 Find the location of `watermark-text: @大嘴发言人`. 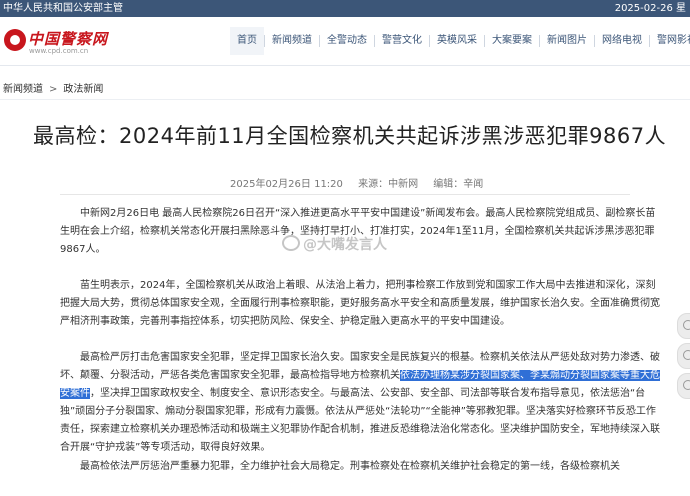

watermark-text: @大嘴发言人 is located at coordinates (345, 245).